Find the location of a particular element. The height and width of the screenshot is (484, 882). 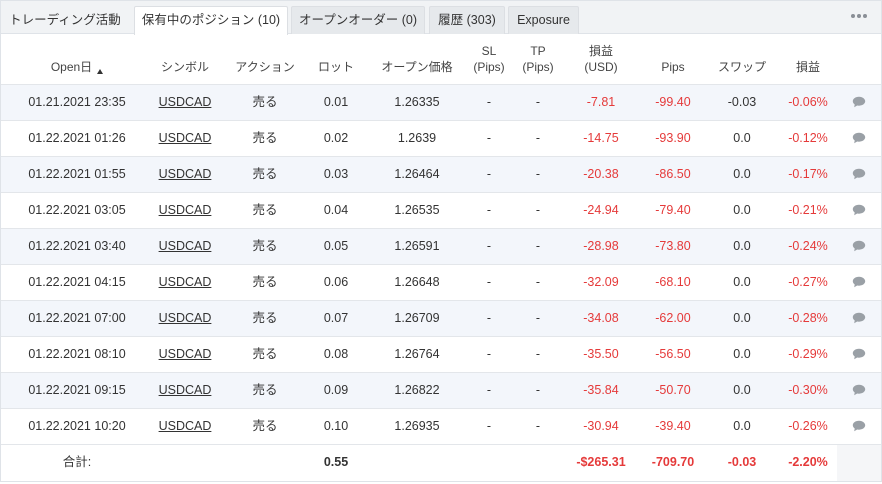

open-date-cell-wrap: 01.22.2021 01:55 is located at coordinates (77, 174).